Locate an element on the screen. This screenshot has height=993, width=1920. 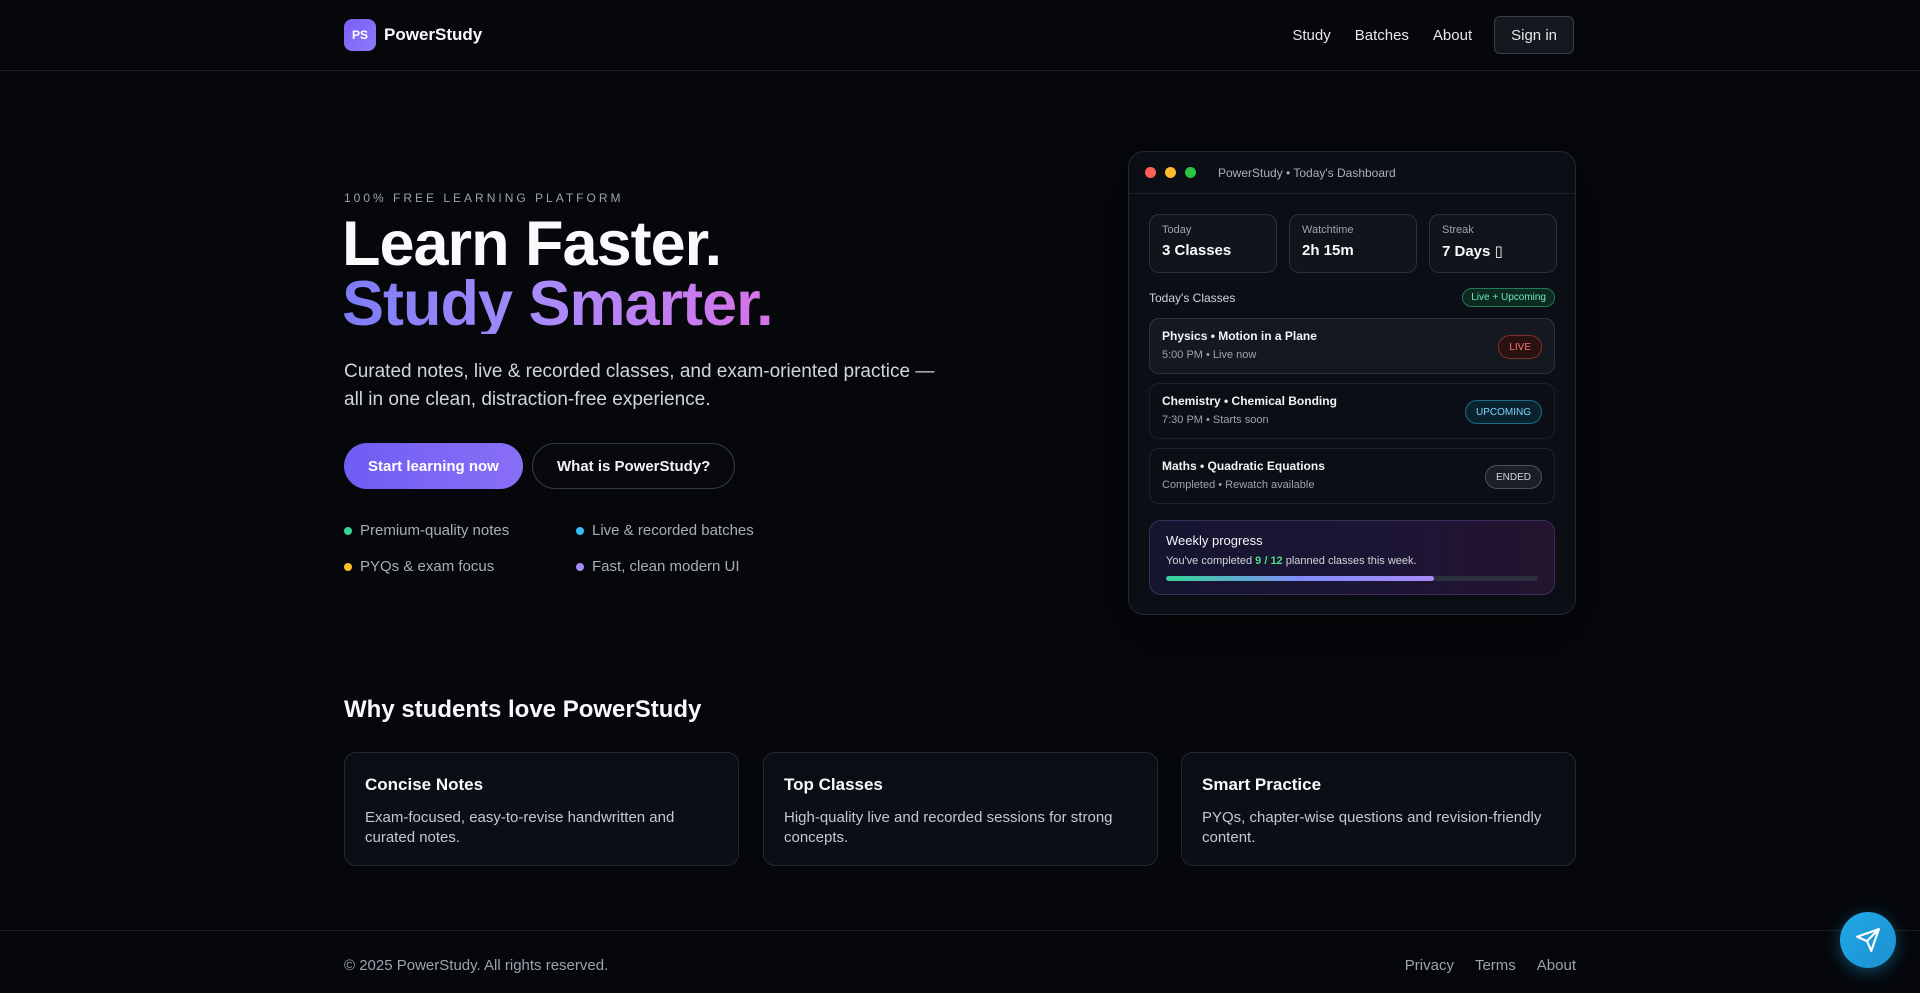
brand-name: PowerStudy is located at coordinates (433, 35).